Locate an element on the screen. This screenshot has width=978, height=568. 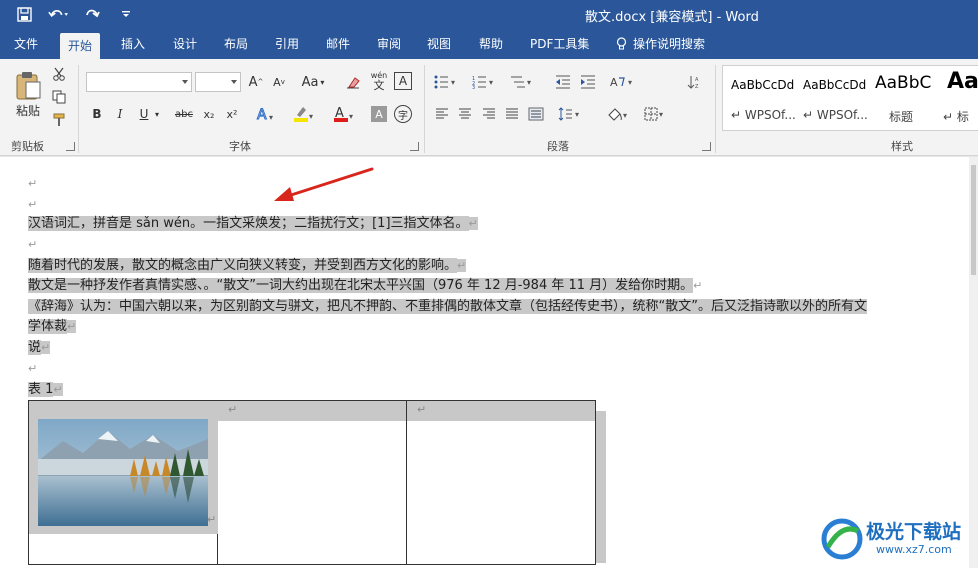
save-icon is located at coordinates (24, 14).